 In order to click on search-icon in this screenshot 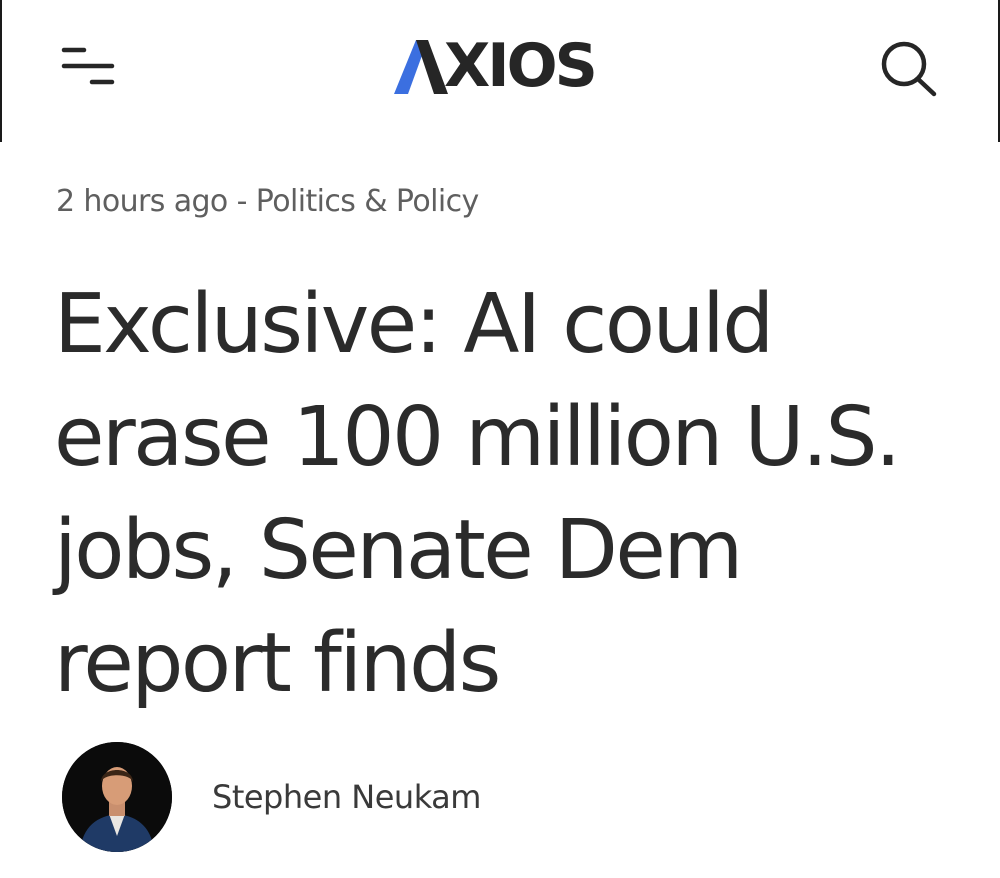, I will do `click(909, 69)`.